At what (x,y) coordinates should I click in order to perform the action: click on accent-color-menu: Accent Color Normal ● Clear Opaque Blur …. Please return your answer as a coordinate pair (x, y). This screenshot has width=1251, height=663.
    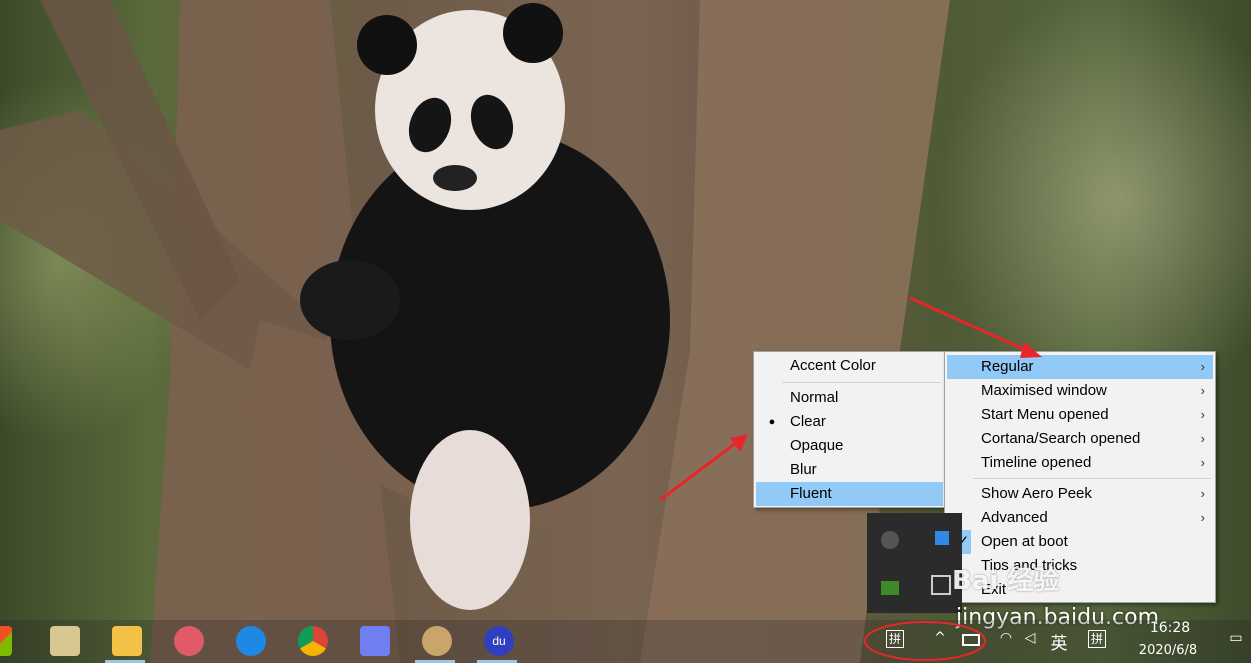
    Looking at the image, I should click on (849, 429).